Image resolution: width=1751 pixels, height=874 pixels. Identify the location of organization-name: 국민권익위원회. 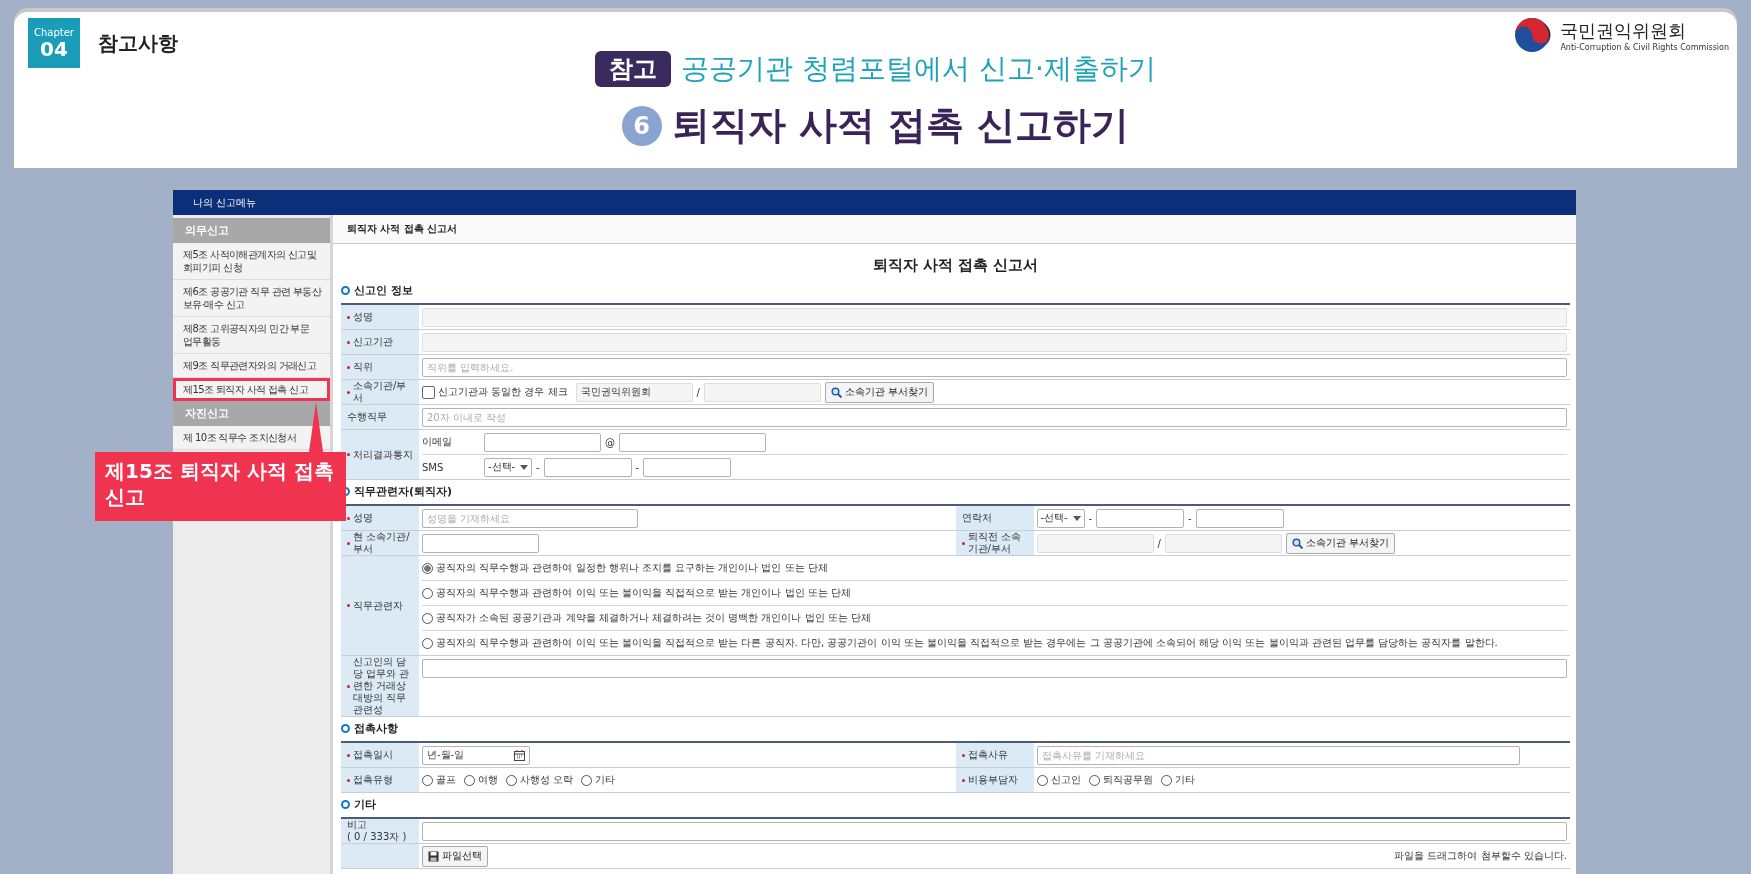
(1624, 30).